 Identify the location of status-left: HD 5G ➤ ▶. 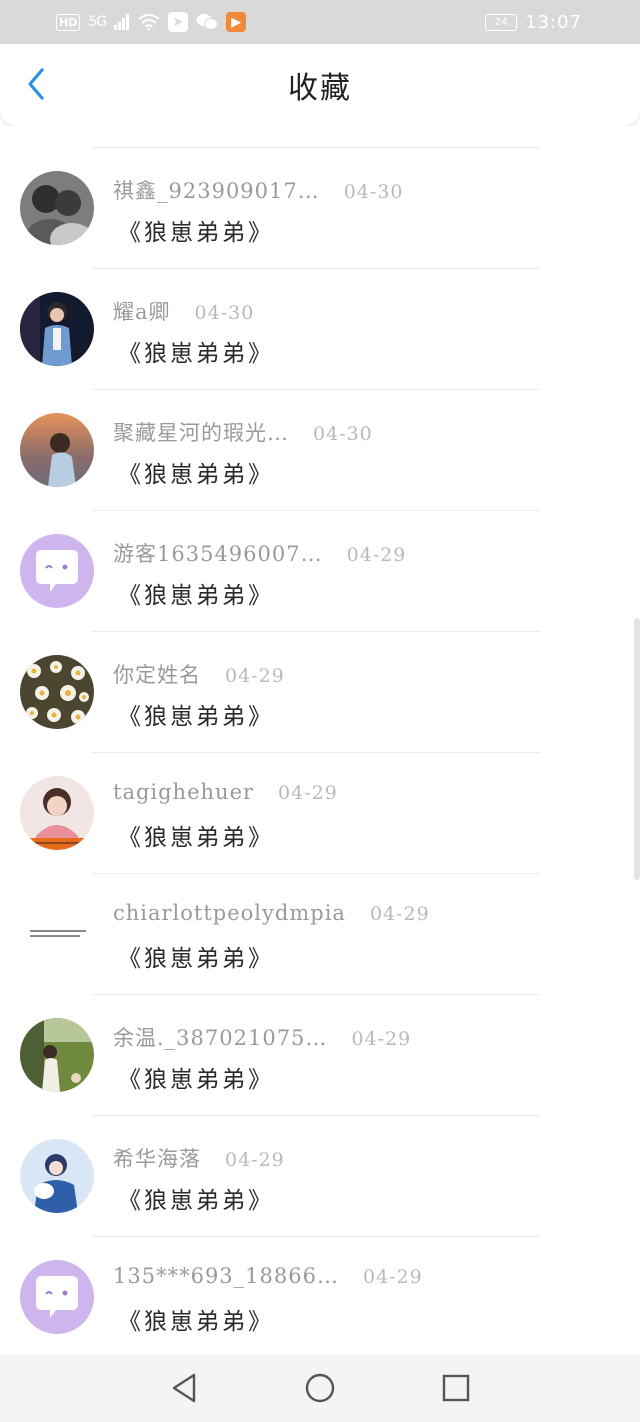
(151, 22).